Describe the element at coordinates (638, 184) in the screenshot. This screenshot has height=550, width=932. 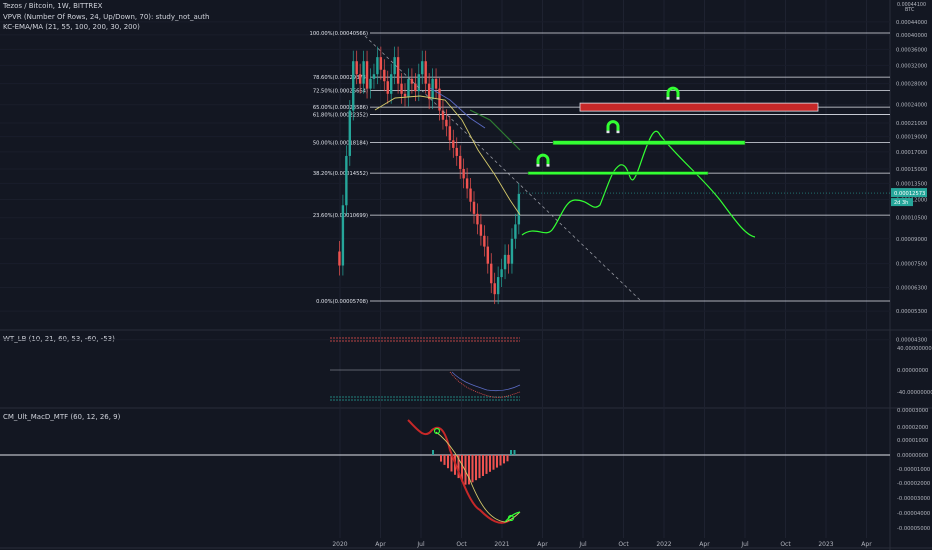
I see `forecast-path` at that location.